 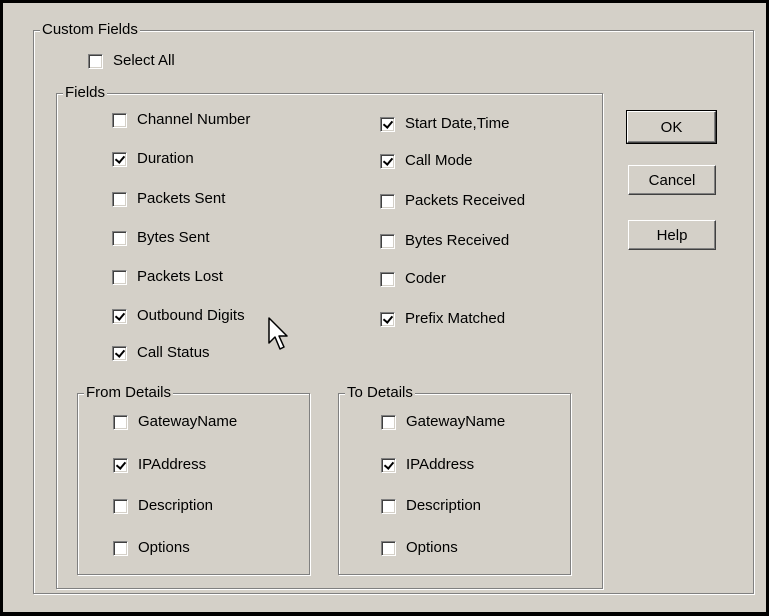 I want to click on field-call-mode: Call Mode, so click(x=426, y=161).